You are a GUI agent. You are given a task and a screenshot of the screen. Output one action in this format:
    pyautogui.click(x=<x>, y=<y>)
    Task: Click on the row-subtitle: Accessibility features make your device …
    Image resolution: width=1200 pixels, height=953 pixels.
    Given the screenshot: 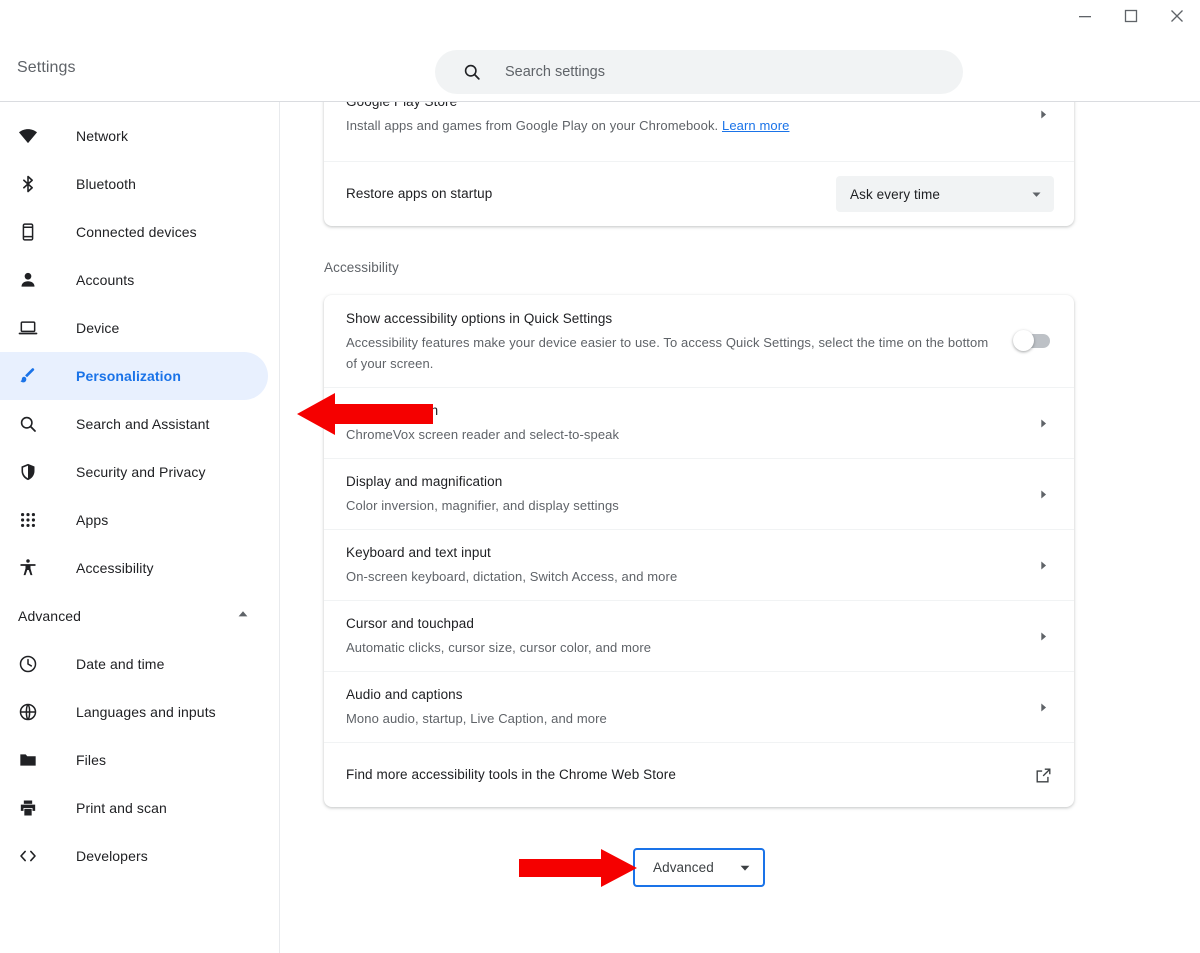 What is the action you would take?
    pyautogui.click(x=667, y=352)
    